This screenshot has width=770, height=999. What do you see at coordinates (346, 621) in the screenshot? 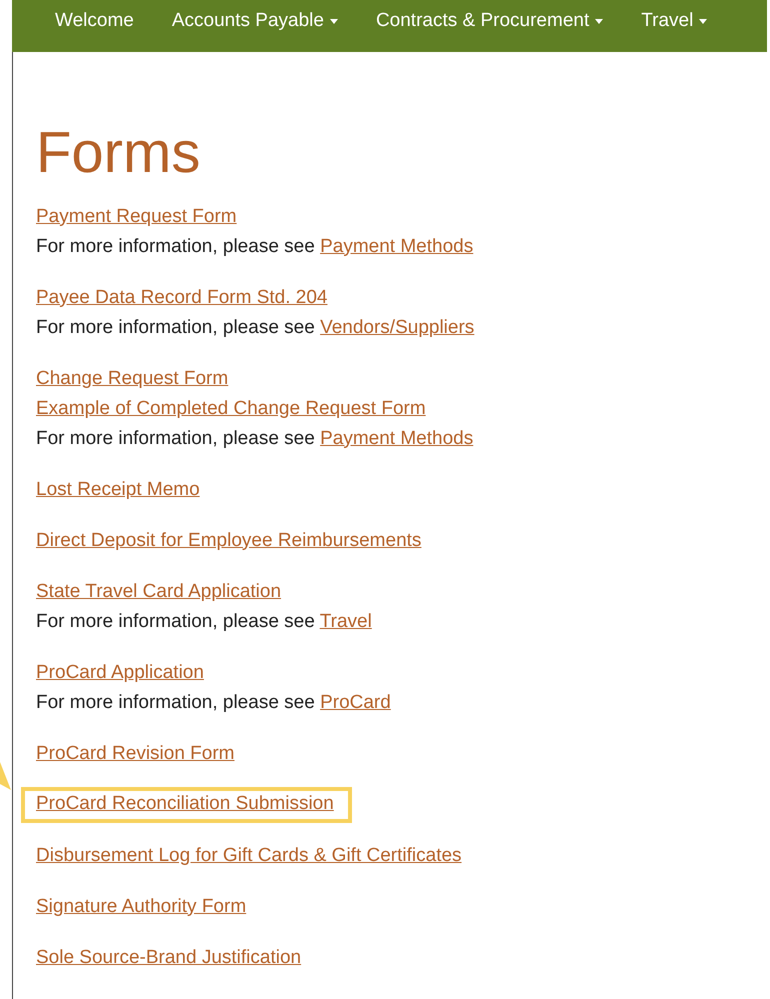
I see `info-link: Travel` at bounding box center [346, 621].